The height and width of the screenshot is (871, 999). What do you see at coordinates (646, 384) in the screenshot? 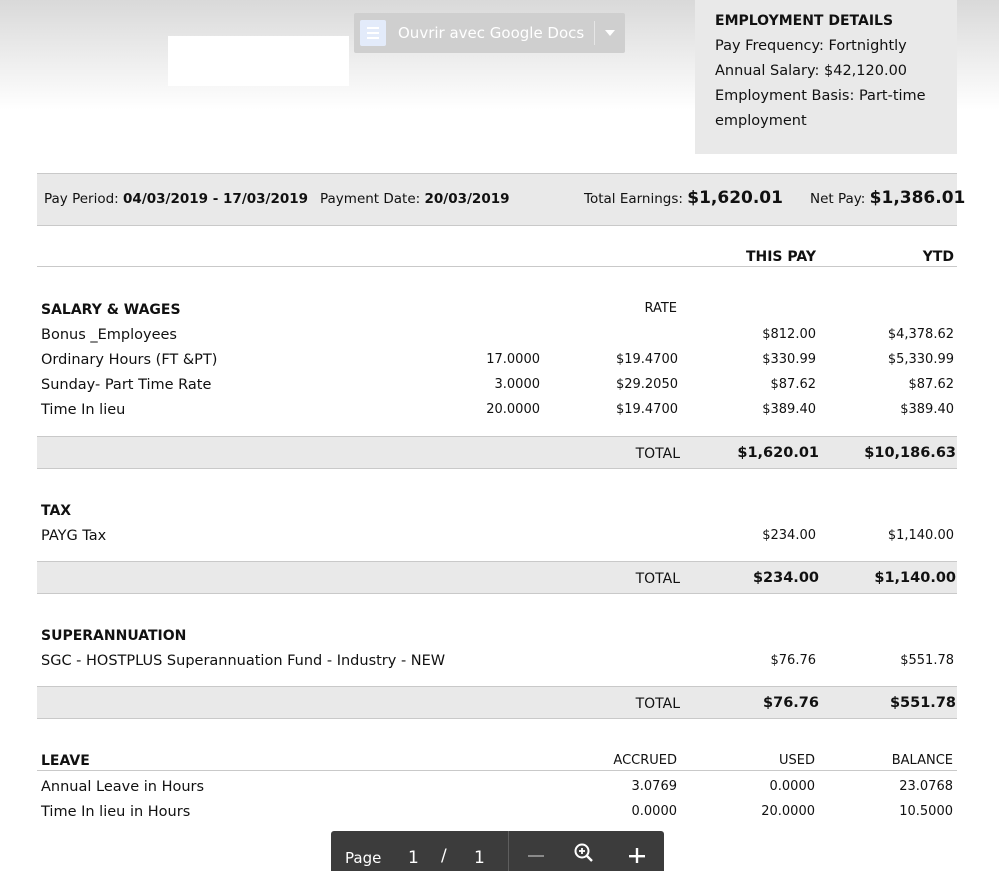
I see `row-rate: $29.2050` at bounding box center [646, 384].